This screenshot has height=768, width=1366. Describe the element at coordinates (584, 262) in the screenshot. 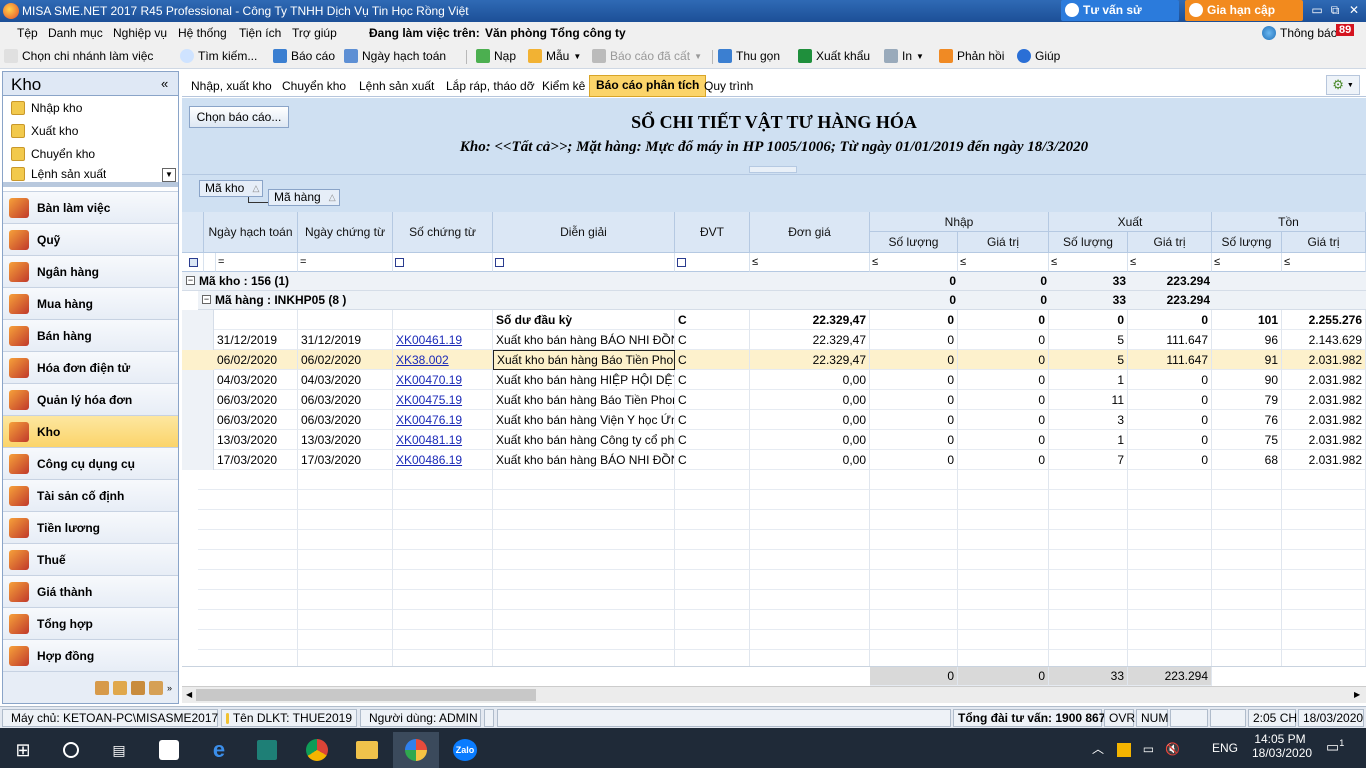

I see `filter-description` at that location.